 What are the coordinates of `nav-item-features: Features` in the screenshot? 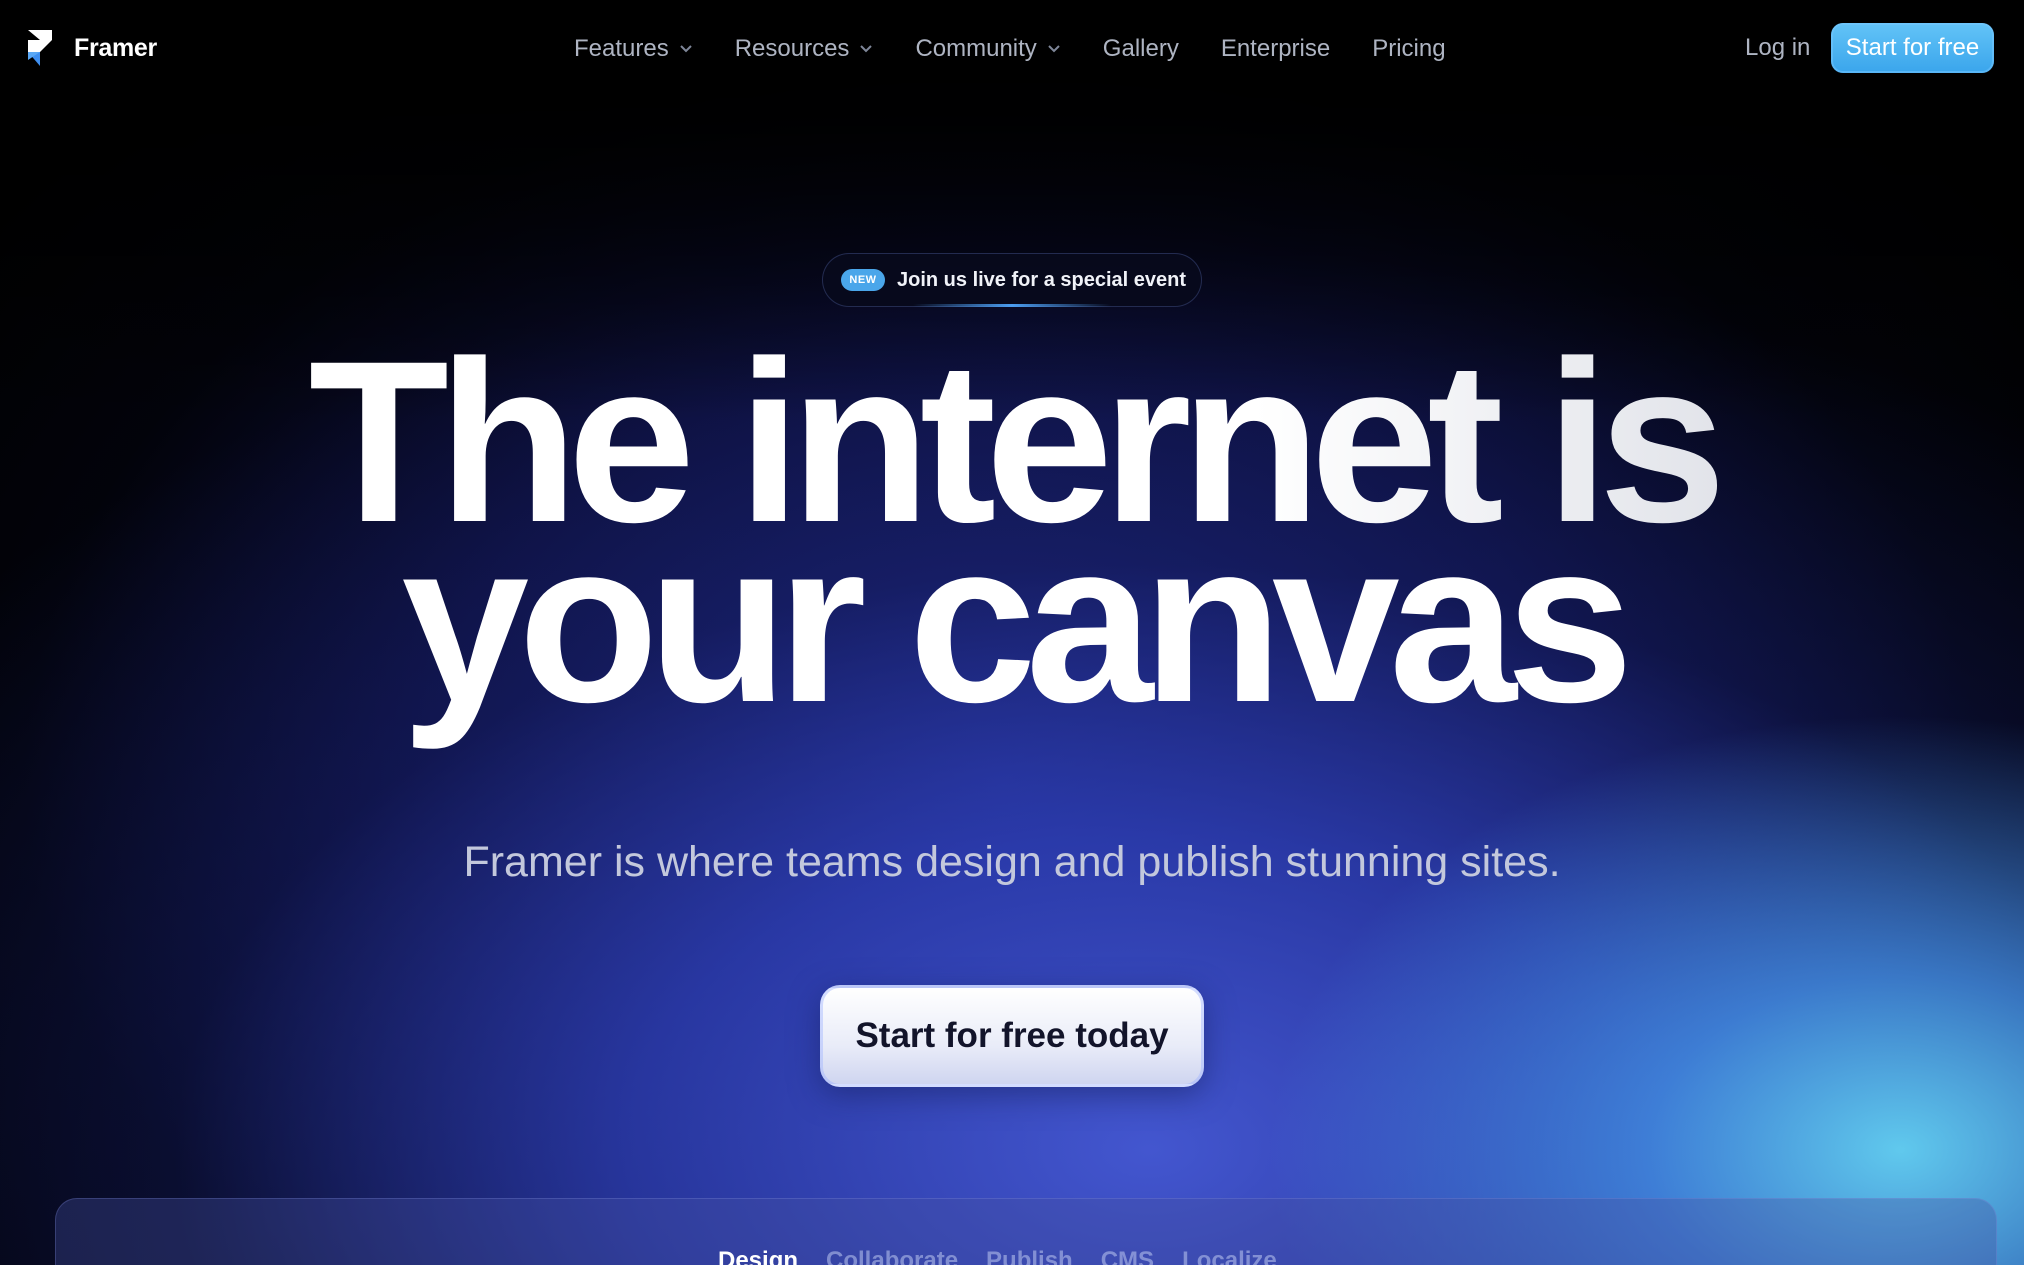 It's located at (633, 49).